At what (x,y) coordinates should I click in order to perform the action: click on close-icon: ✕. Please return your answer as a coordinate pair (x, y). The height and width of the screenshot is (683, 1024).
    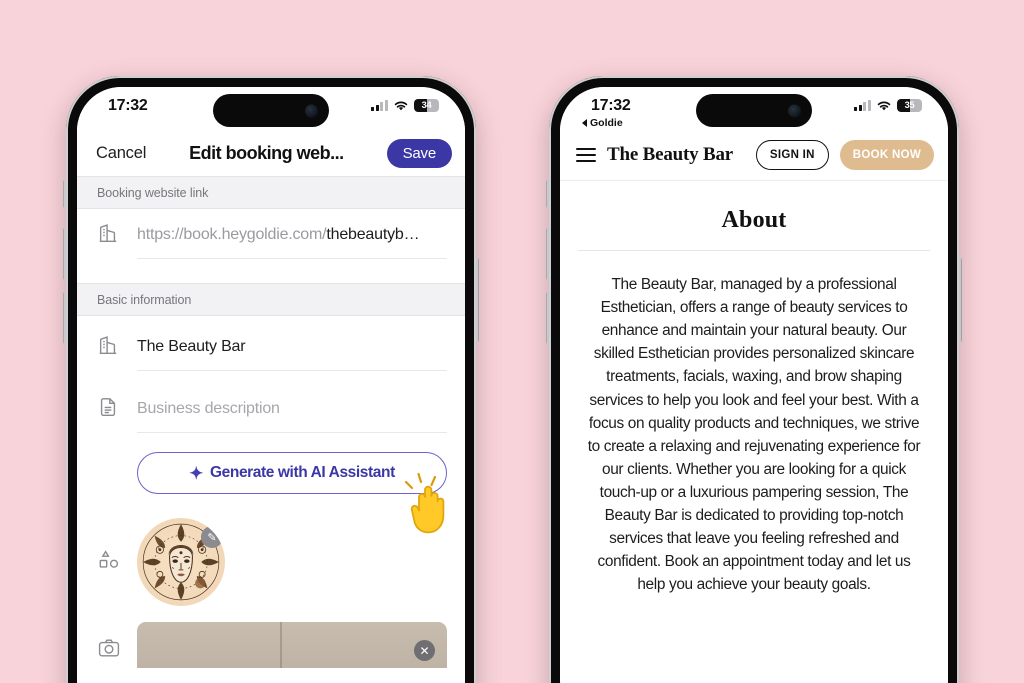
    Looking at the image, I should click on (424, 650).